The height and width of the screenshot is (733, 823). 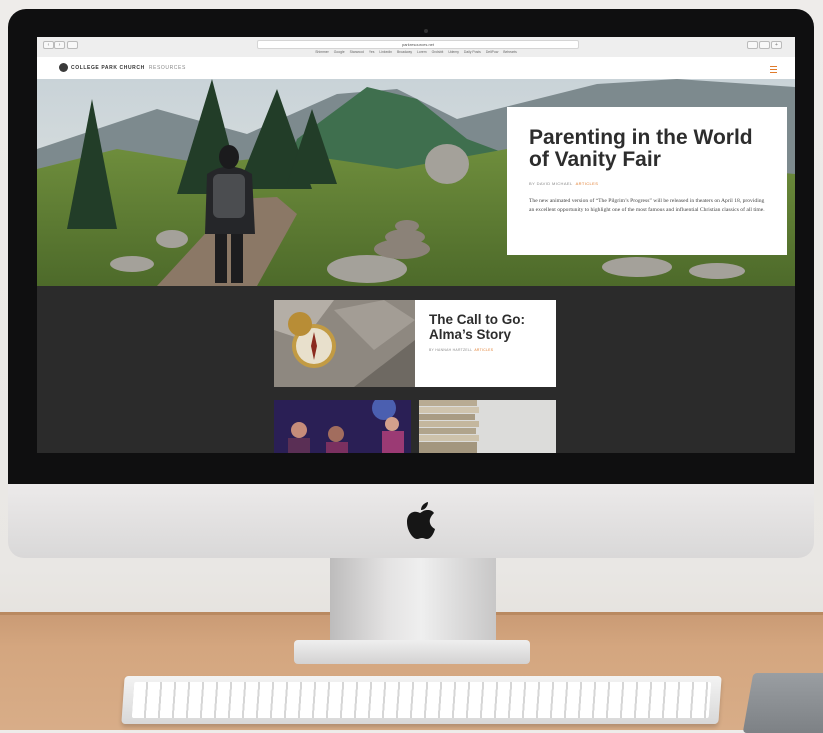 What do you see at coordinates (372, 52) in the screenshot?
I see `bookmark-item: Yes` at bounding box center [372, 52].